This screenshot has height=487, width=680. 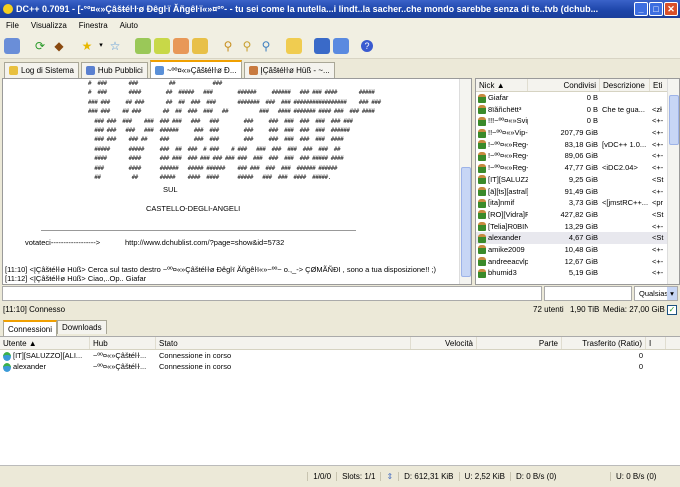 I want to click on col-velocita: Velocità, so click(x=444, y=343).